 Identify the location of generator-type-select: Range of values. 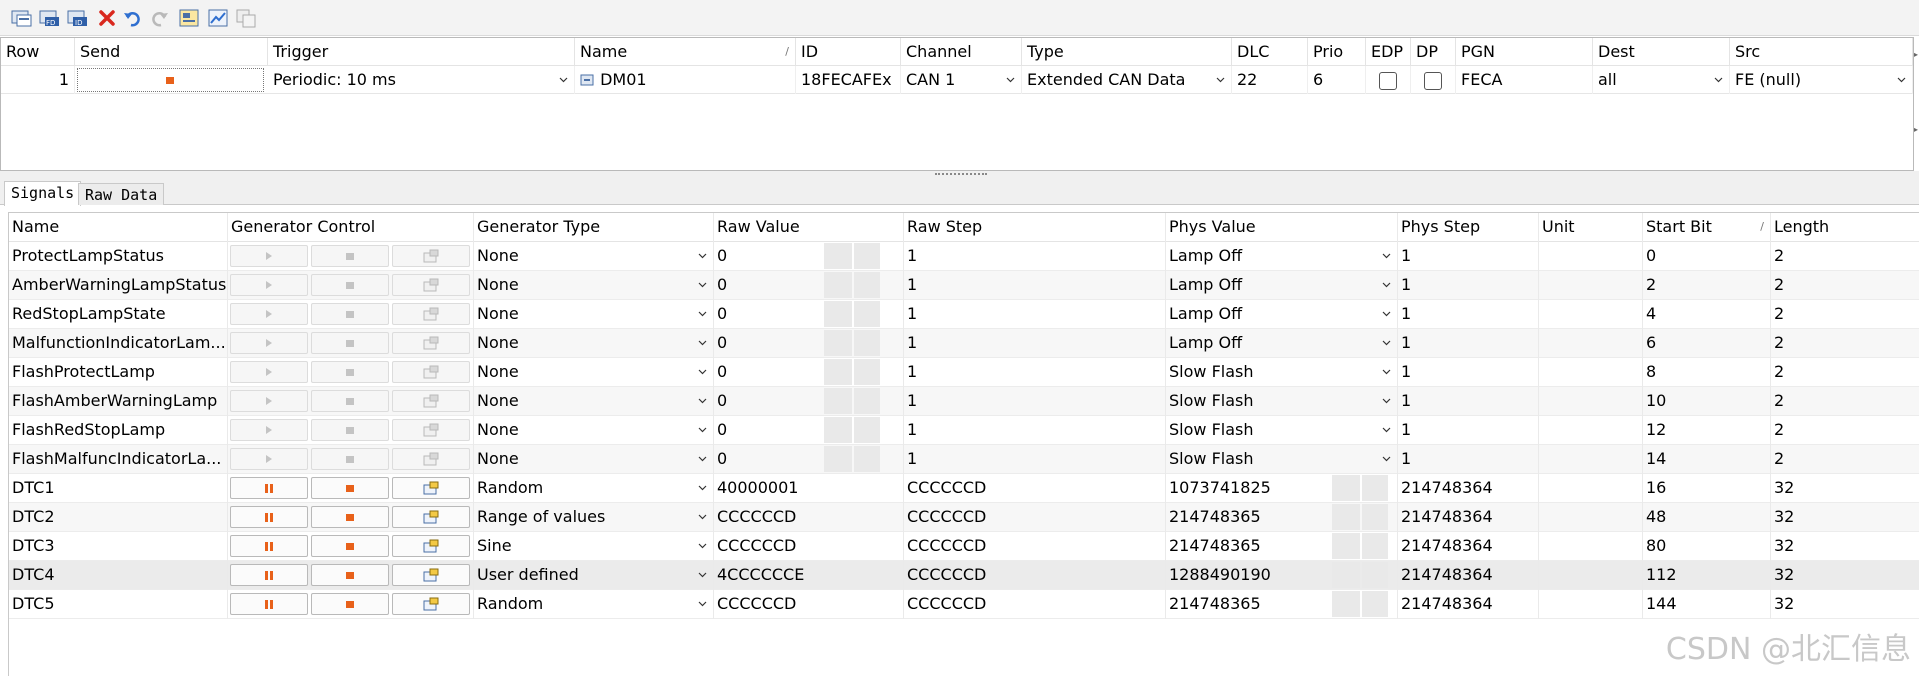
(594, 517).